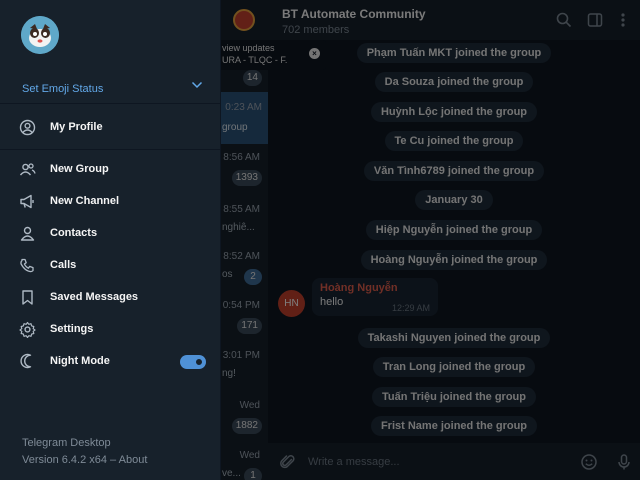 The image size is (640, 480). Describe the element at coordinates (193, 362) in the screenshot. I see `night-mode-toggle` at that location.